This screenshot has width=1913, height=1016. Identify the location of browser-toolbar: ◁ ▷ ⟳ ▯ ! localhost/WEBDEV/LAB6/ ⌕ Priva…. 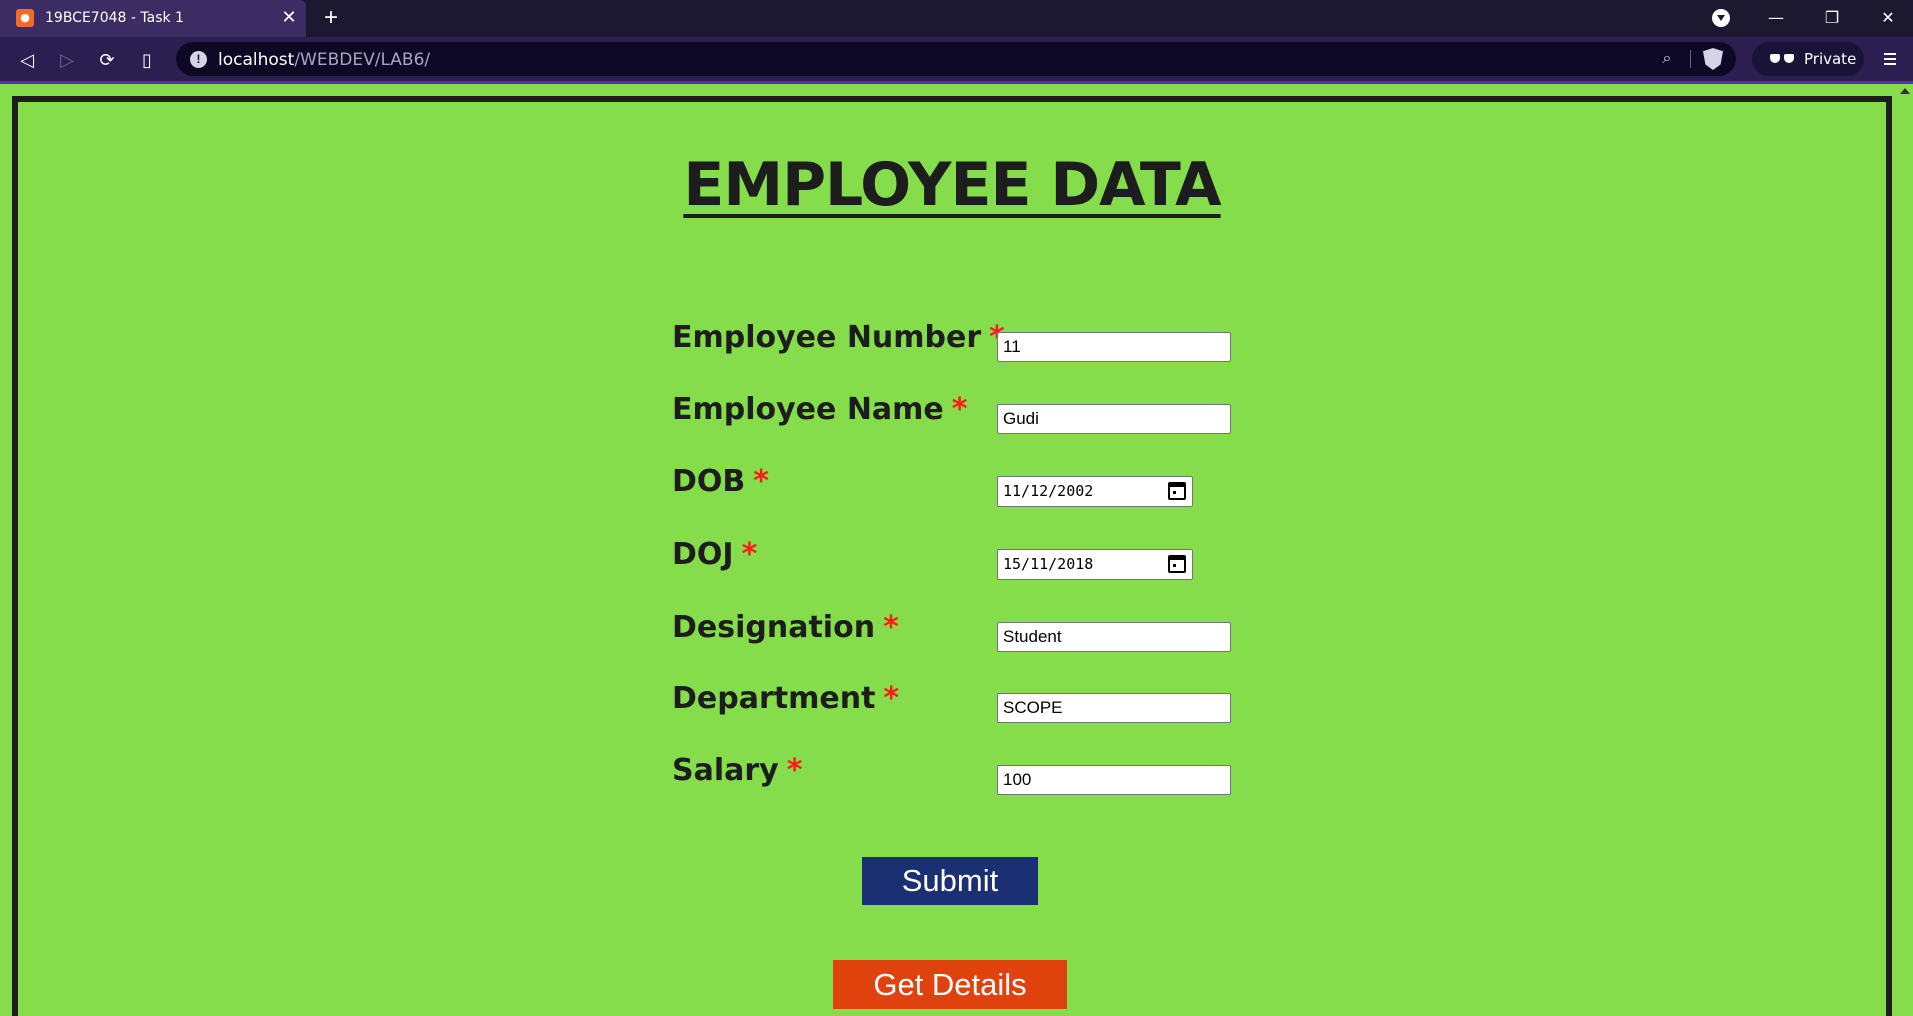
(956, 60).